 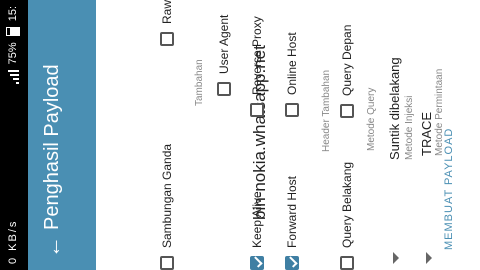 What do you see at coordinates (292, 63) in the screenshot?
I see `checkbox-label: Online Host` at bounding box center [292, 63].